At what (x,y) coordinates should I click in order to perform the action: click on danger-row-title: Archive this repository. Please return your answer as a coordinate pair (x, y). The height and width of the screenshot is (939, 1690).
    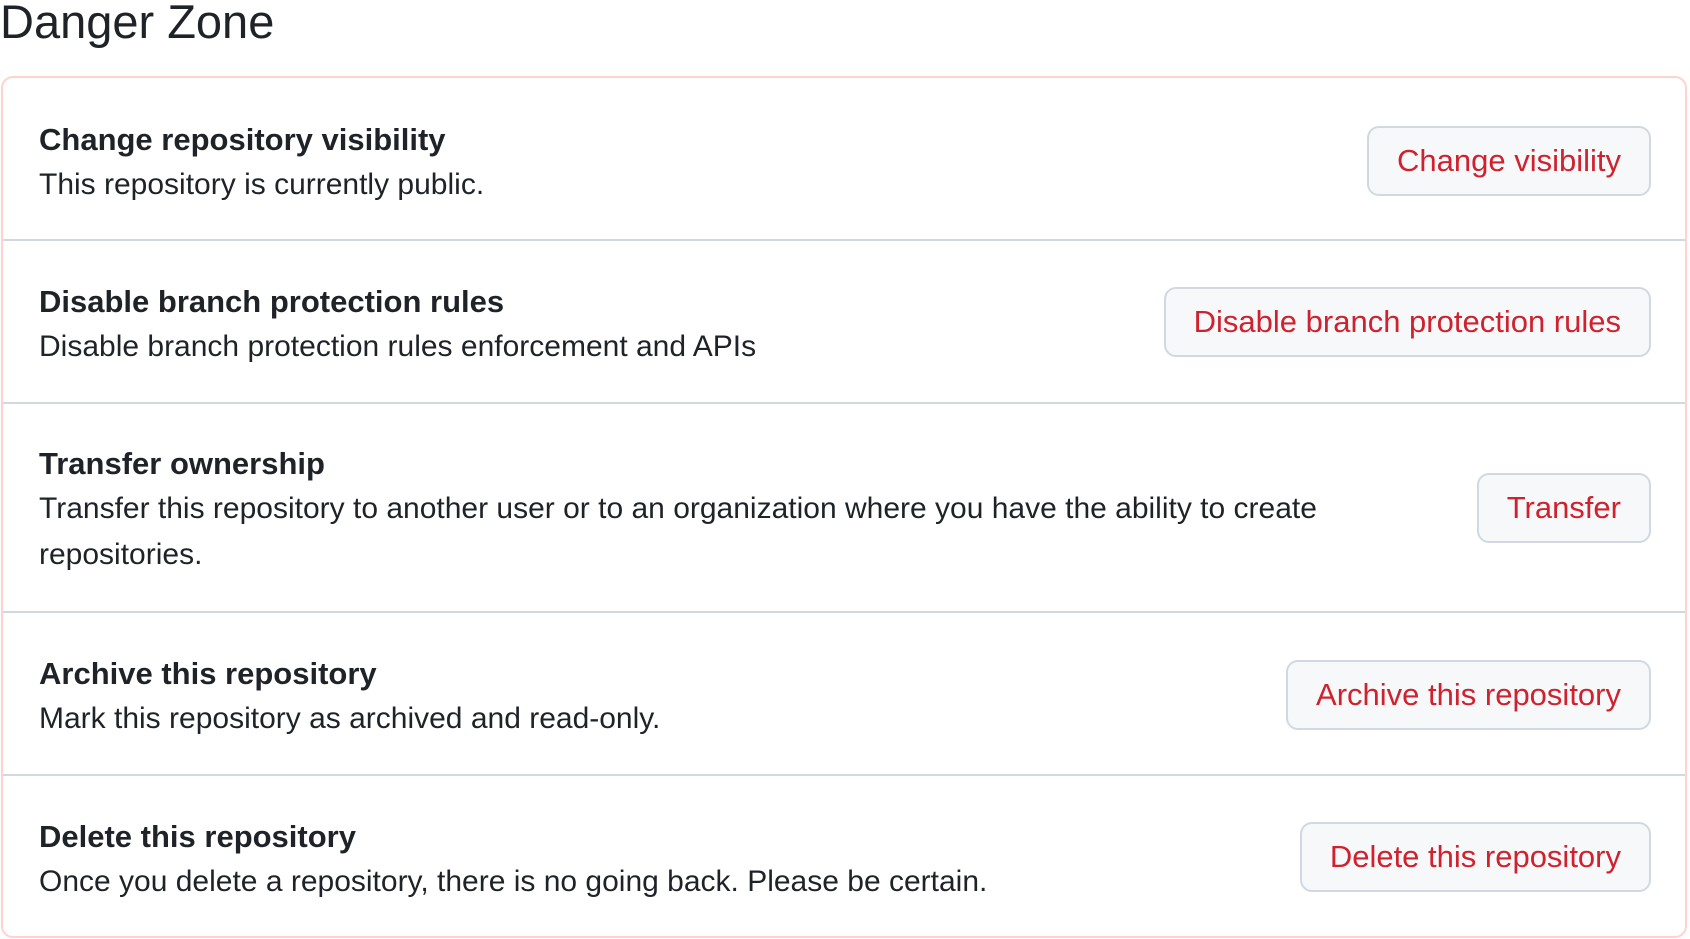
    Looking at the image, I should click on (208, 673).